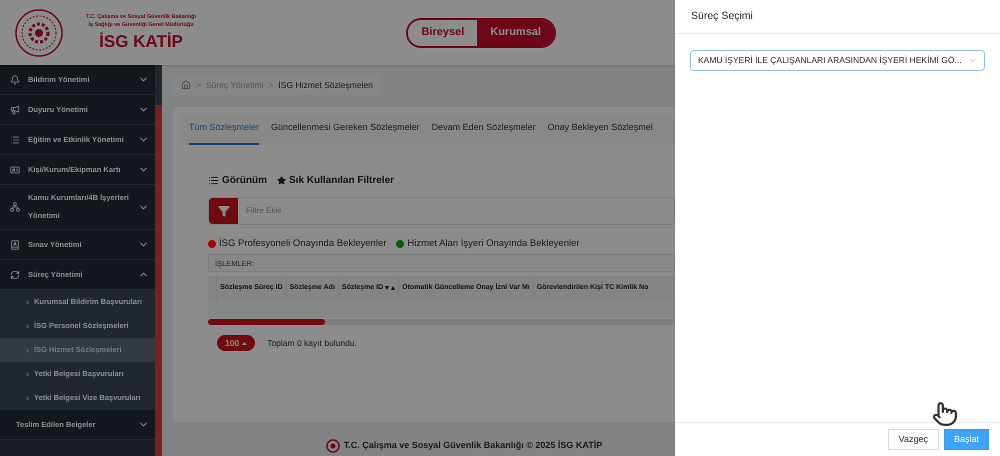  What do you see at coordinates (345, 132) in the screenshot?
I see `tab: Güncellenmesi Gereken Sözleşmeler` at bounding box center [345, 132].